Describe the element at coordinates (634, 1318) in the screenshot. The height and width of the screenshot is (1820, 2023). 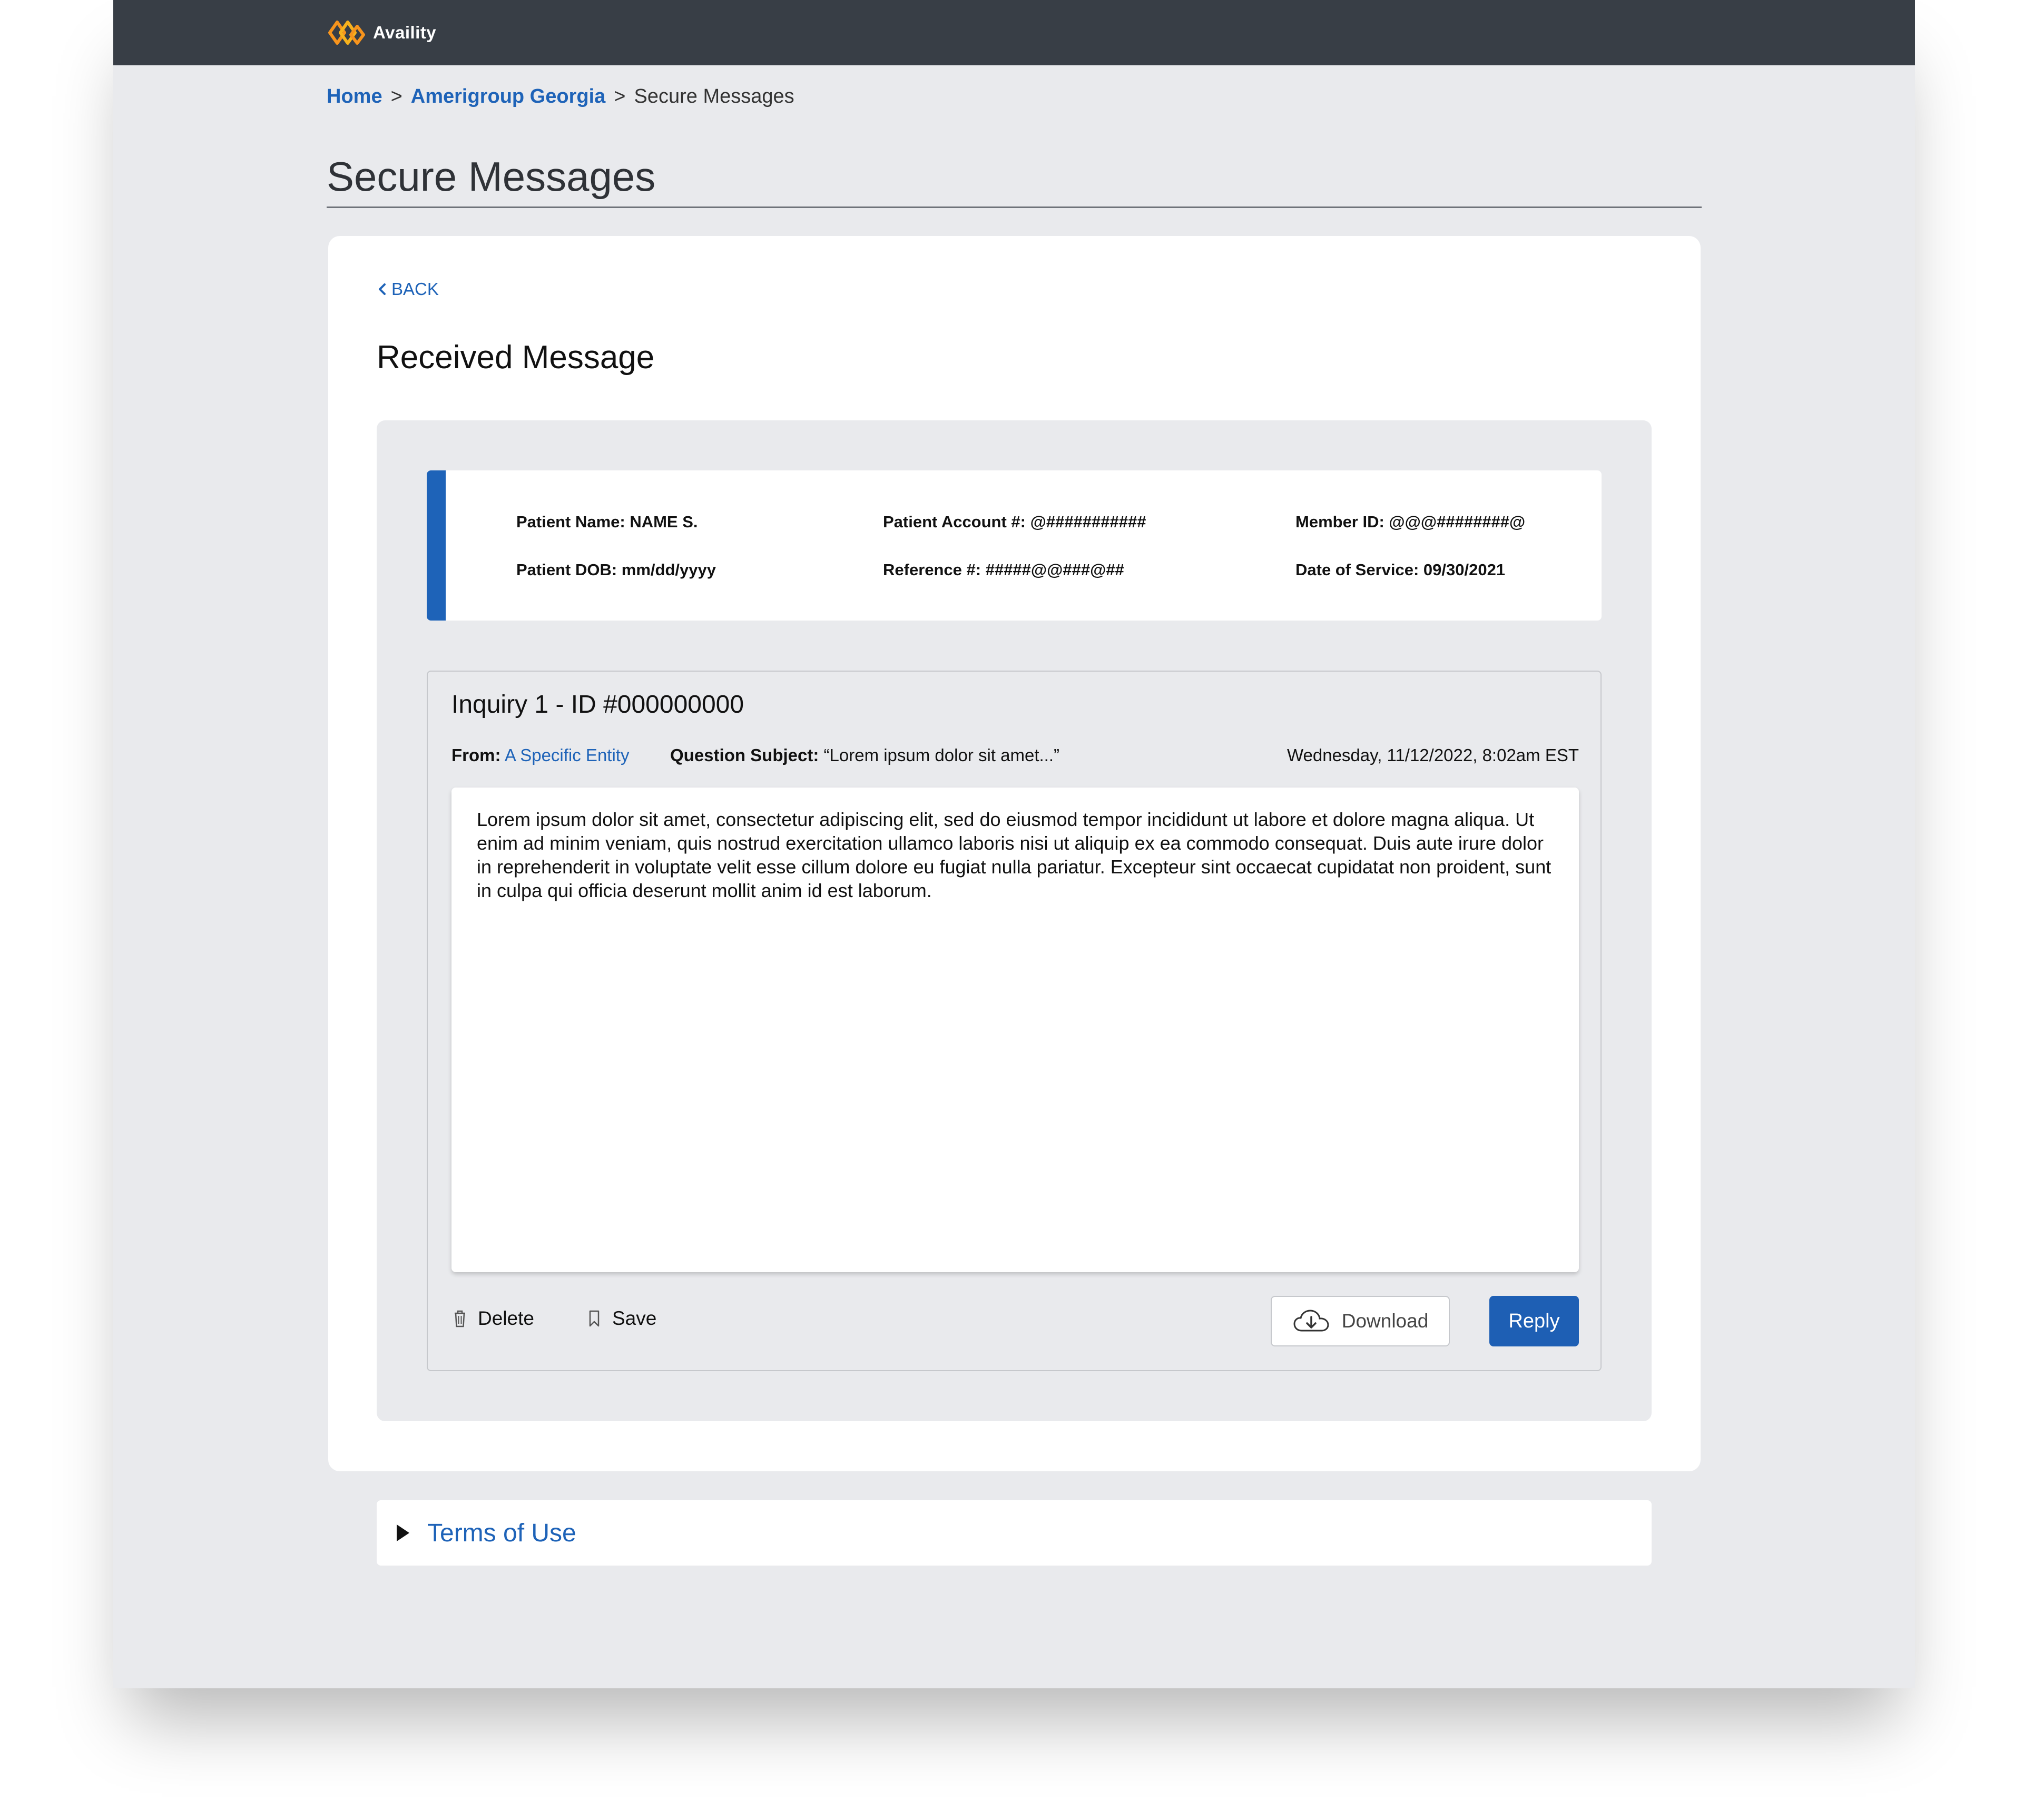
I see `save-label: Save` at that location.